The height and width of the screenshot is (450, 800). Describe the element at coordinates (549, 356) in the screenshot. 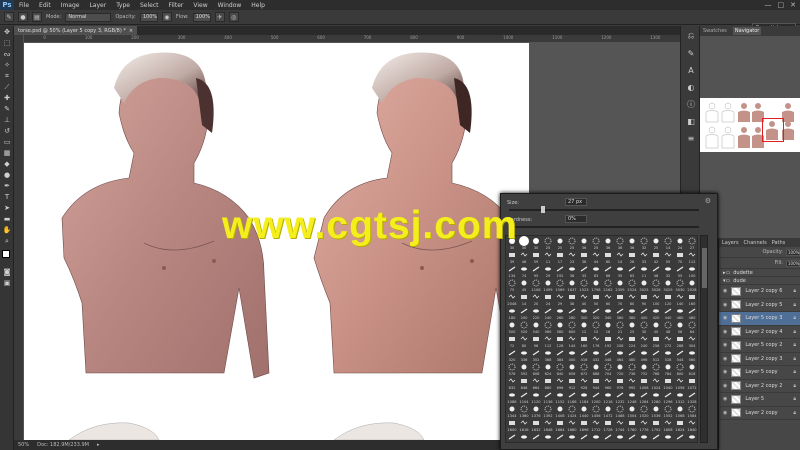

I see `brush-preset: 368` at that location.